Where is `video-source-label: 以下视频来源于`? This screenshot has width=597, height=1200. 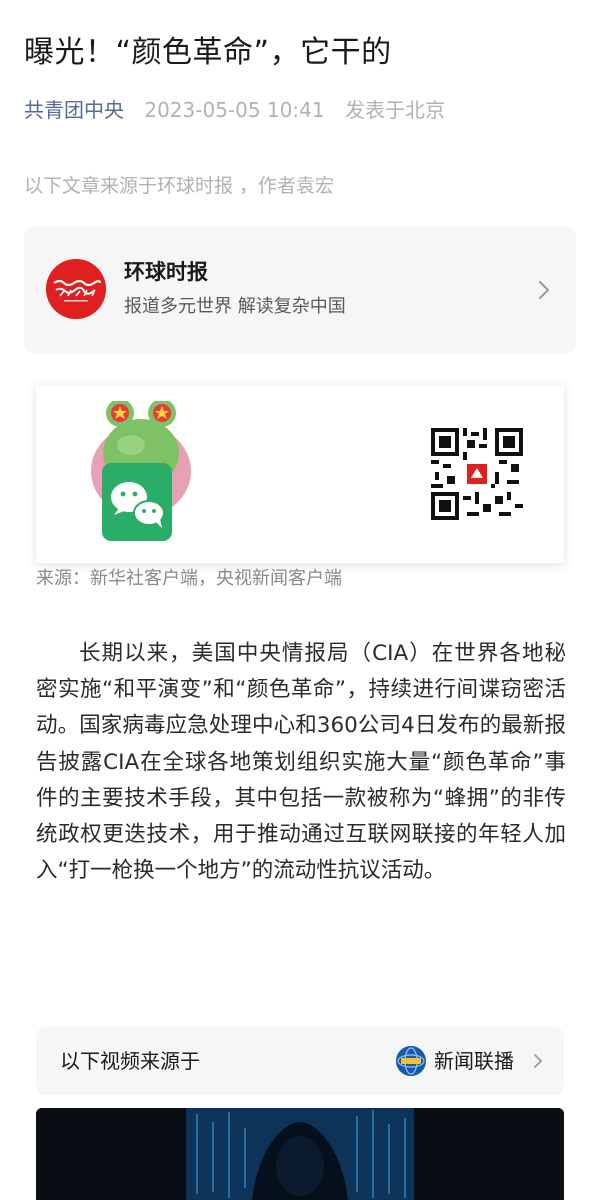 video-source-label: 以下视频来源于 is located at coordinates (130, 1061).